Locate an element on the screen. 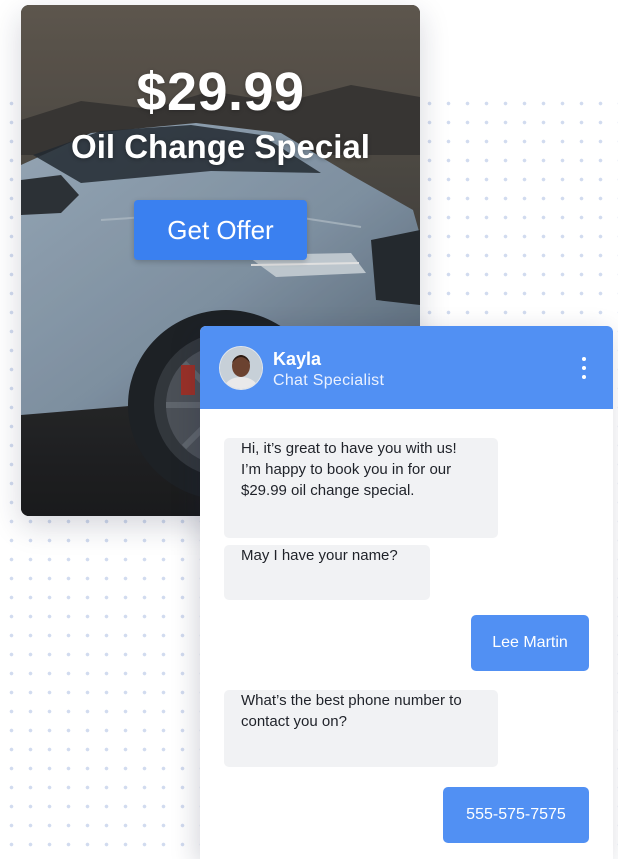 Image resolution: width=618 pixels, height=859 pixels. chat-header: Kayla Chat Specialist is located at coordinates (406, 367).